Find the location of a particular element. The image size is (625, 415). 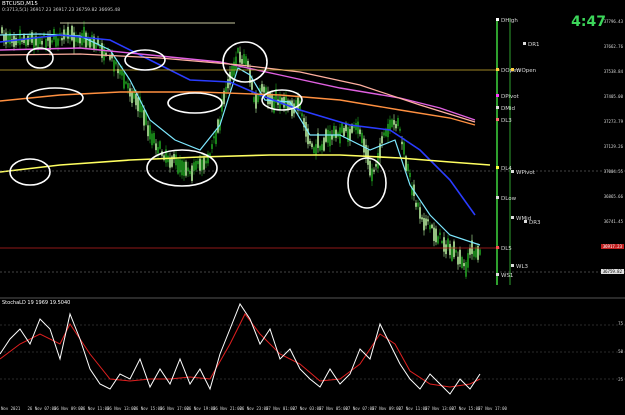

time-axis-label: 27 Nov 17:00 is located at coordinates (492, 408).